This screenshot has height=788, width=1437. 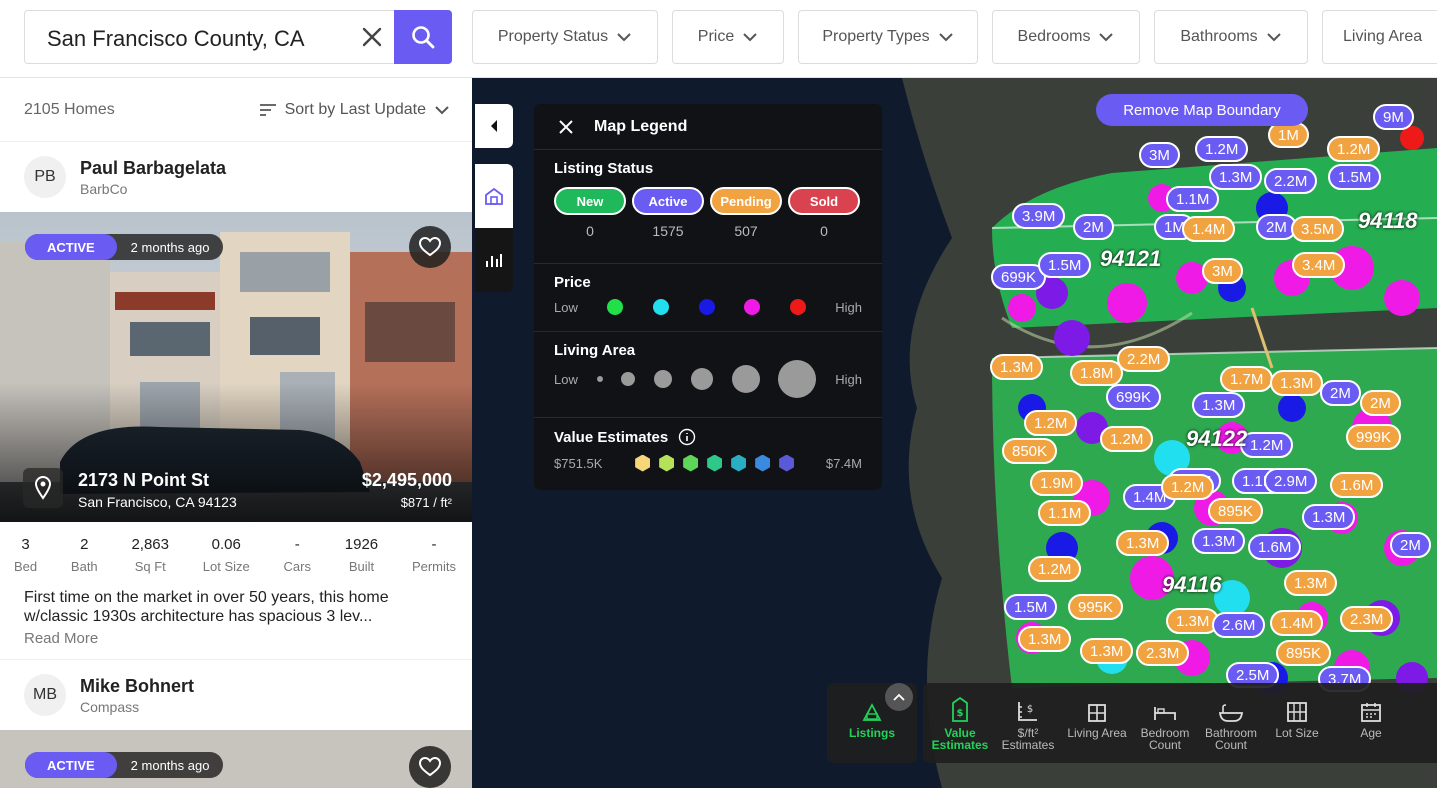 What do you see at coordinates (565, 37) in the screenshot?
I see `filter-property-status: Property Status` at bounding box center [565, 37].